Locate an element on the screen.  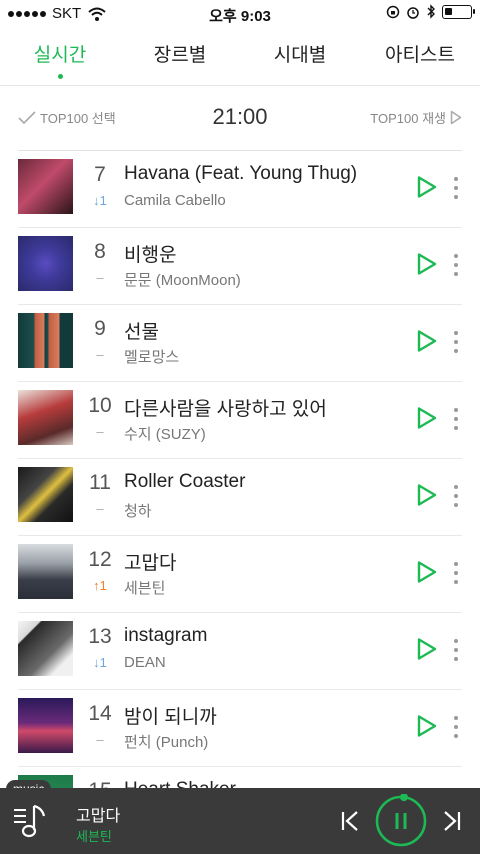
tab-realtime: 실시간 is located at coordinates (60, 59).